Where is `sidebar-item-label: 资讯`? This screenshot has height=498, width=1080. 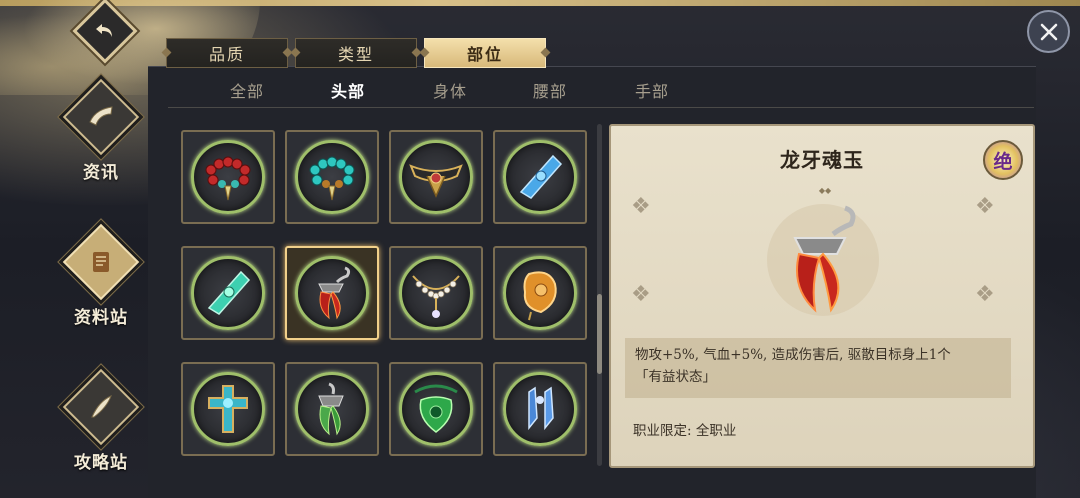 sidebar-item-label: 资讯 is located at coordinates (101, 173).